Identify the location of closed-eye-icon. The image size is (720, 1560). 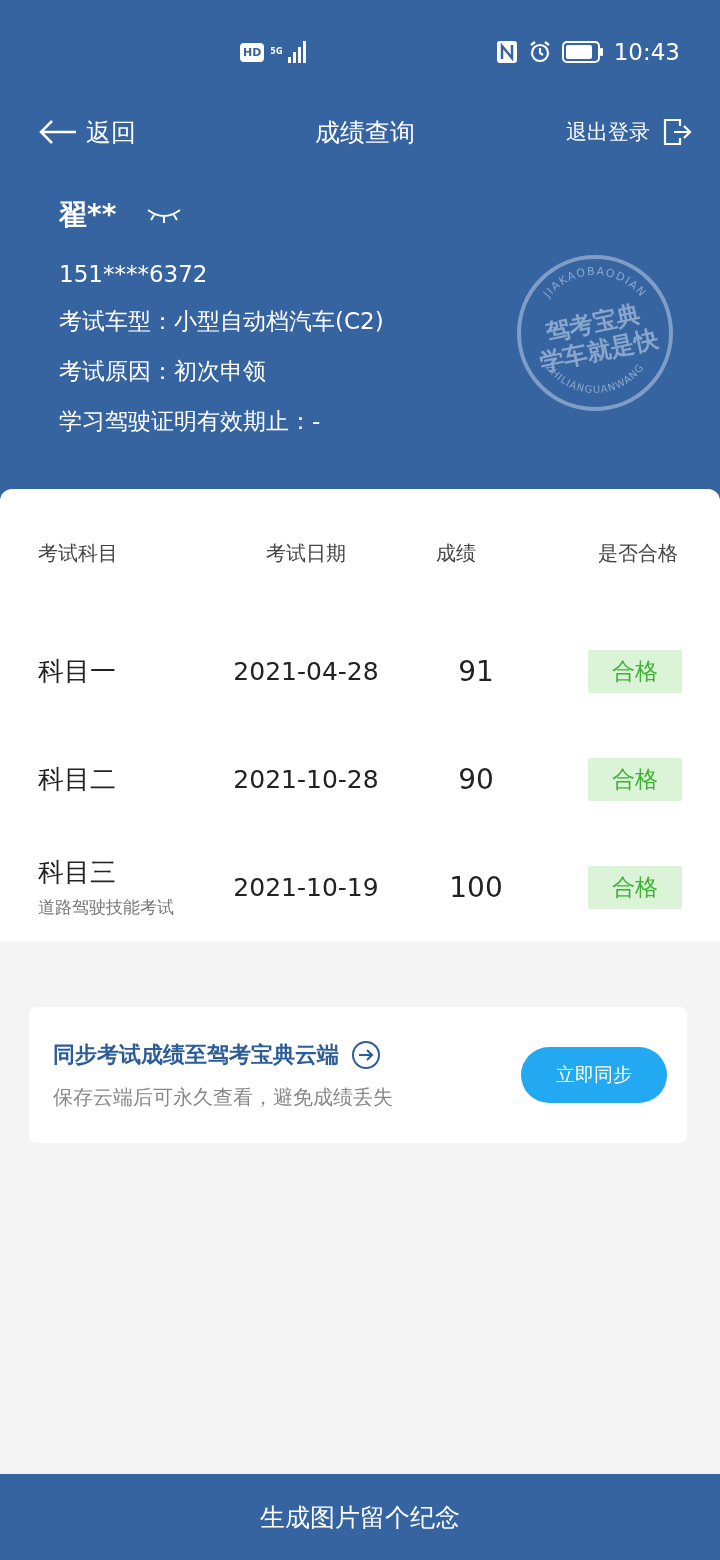
(164, 215).